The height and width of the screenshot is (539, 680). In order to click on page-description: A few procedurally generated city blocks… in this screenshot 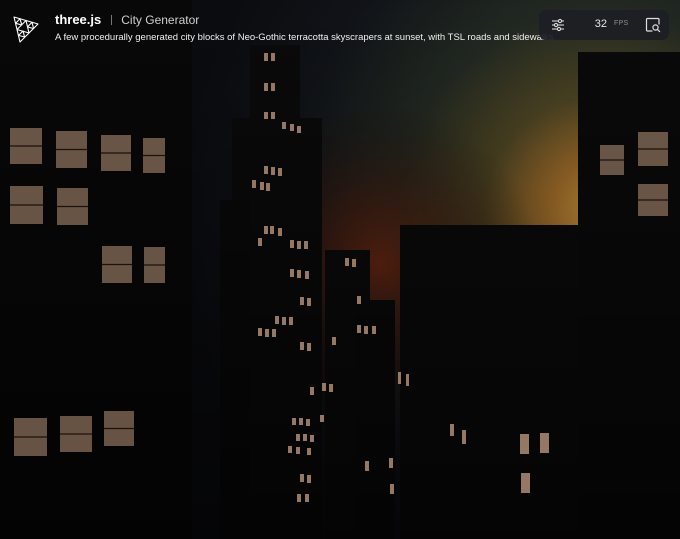, I will do `click(306, 37)`.